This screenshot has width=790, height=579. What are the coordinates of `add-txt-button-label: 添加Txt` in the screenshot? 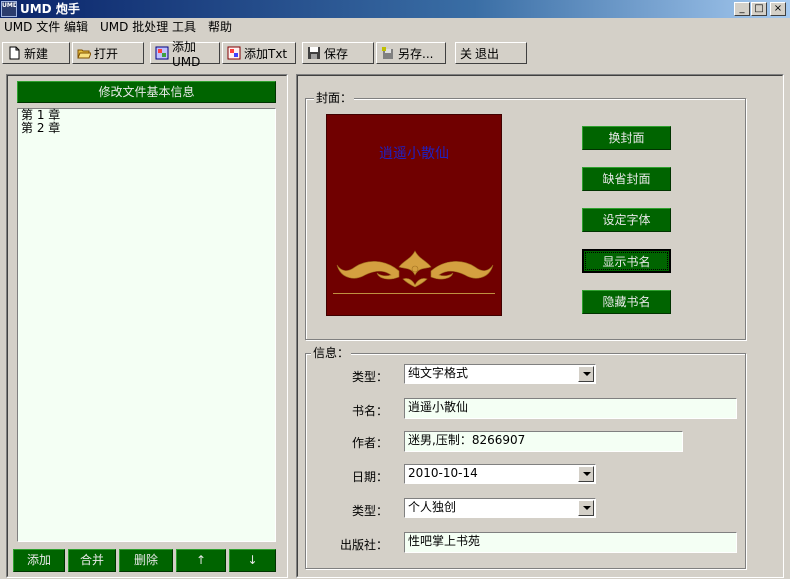 It's located at (266, 53).